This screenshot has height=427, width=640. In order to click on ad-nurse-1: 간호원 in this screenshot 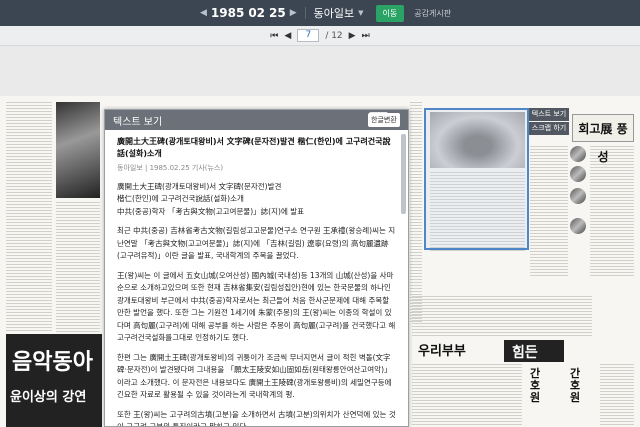, I will do `click(535, 385)`.